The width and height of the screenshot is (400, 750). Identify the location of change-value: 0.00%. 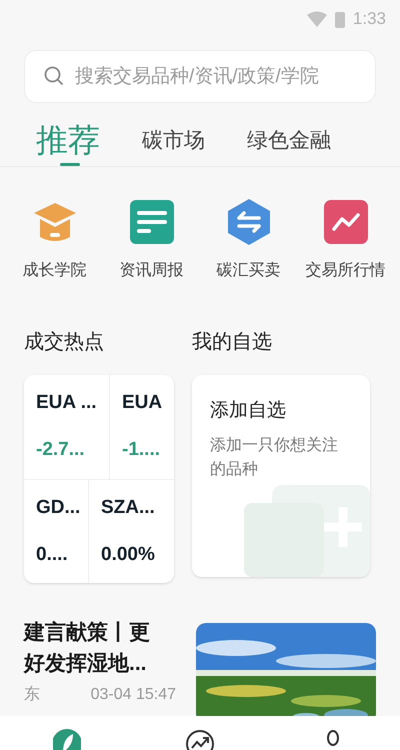
(128, 554).